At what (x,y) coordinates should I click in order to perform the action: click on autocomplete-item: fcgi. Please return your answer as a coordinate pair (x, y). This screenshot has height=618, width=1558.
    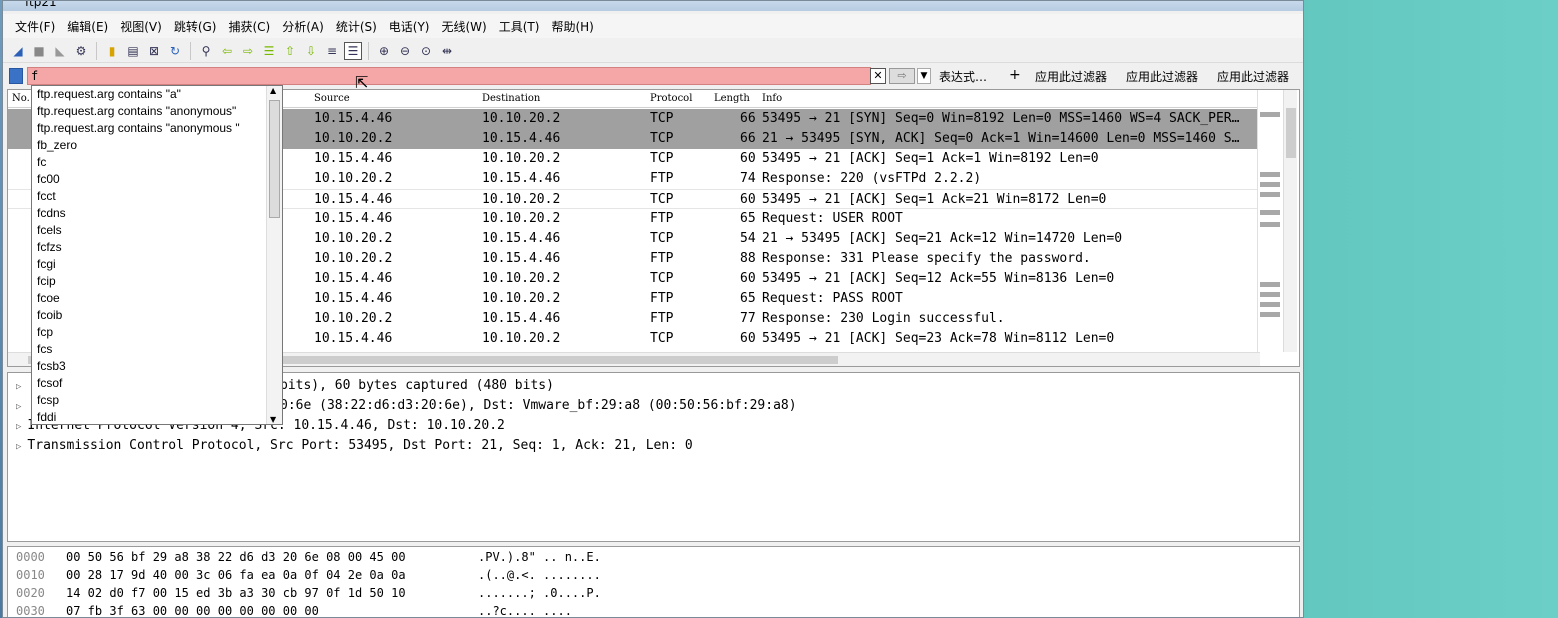
    Looking at the image, I should click on (157, 264).